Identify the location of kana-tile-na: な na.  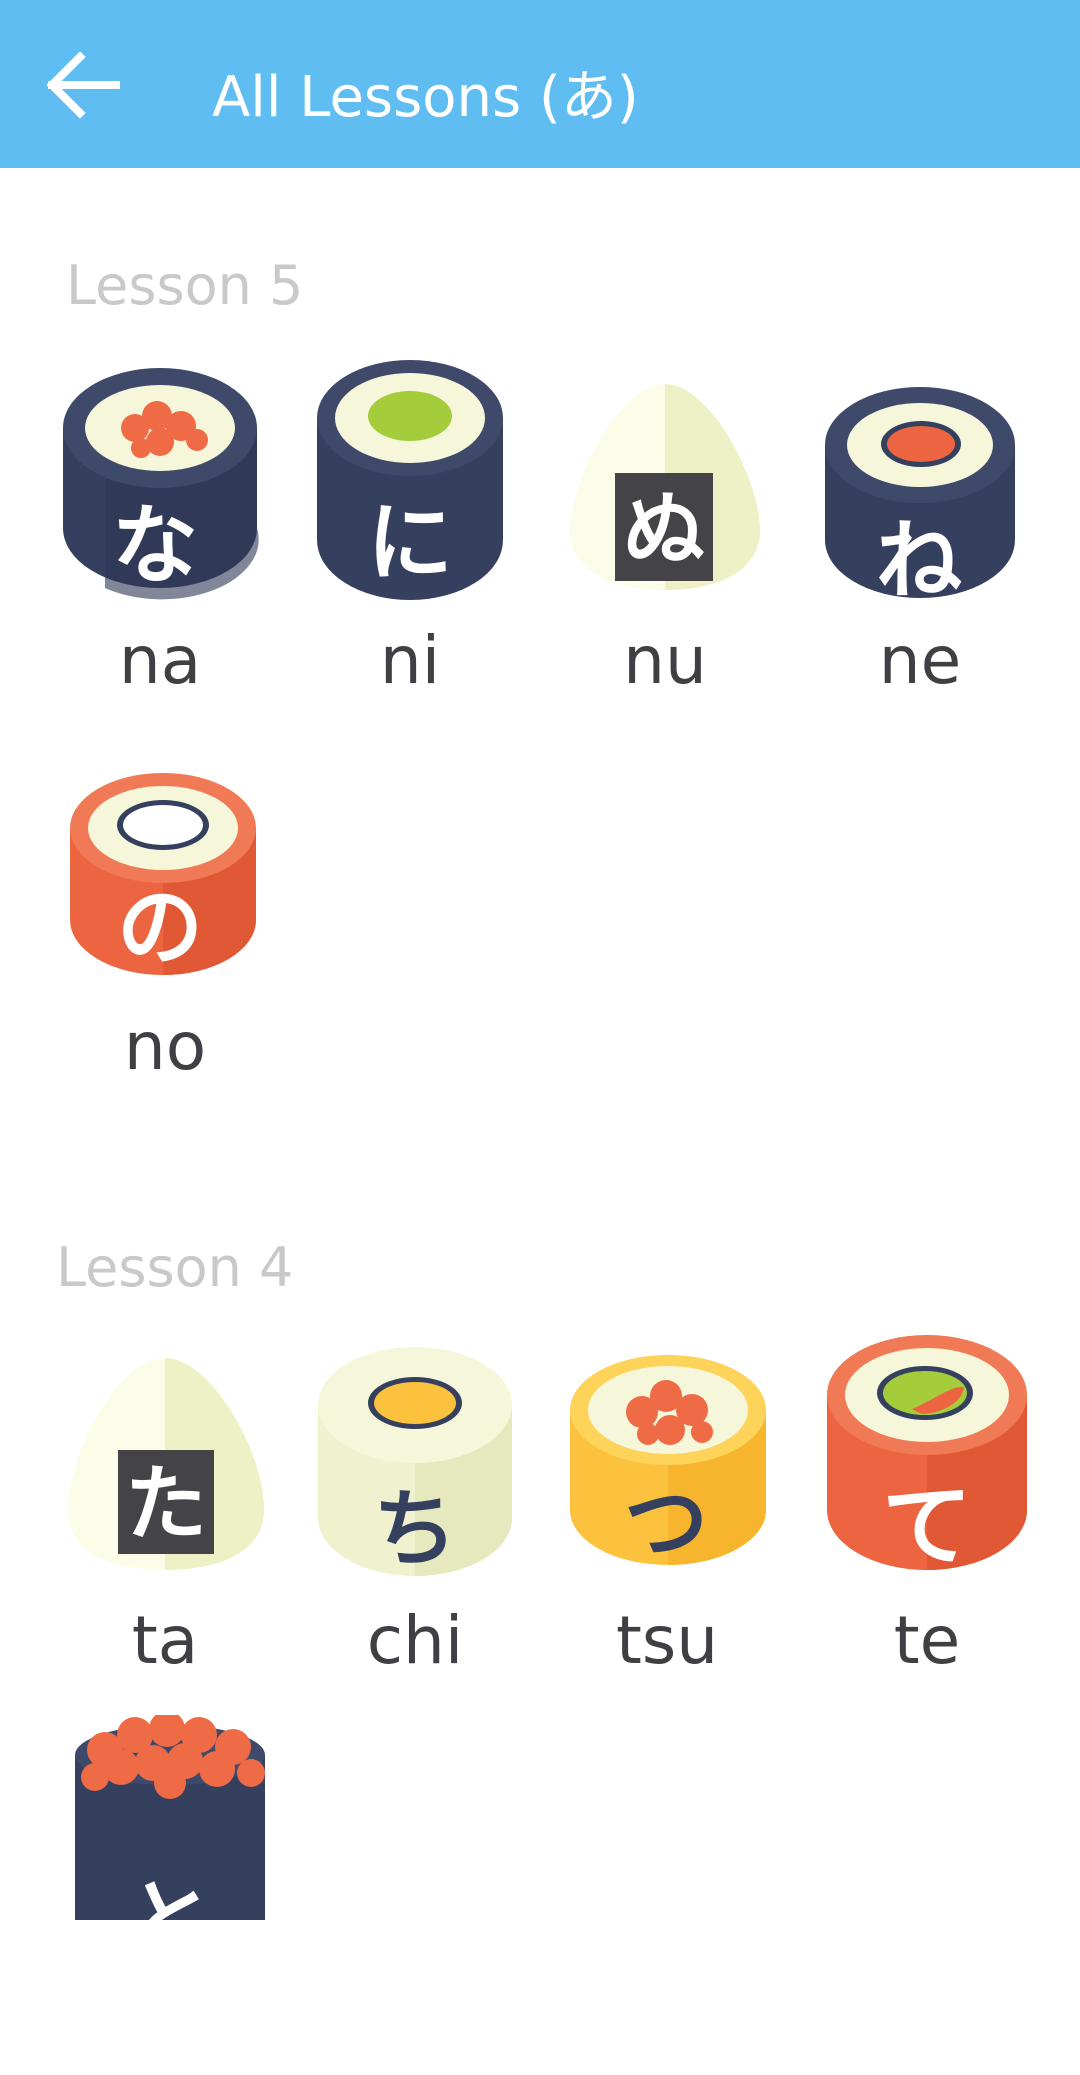
(160, 540).